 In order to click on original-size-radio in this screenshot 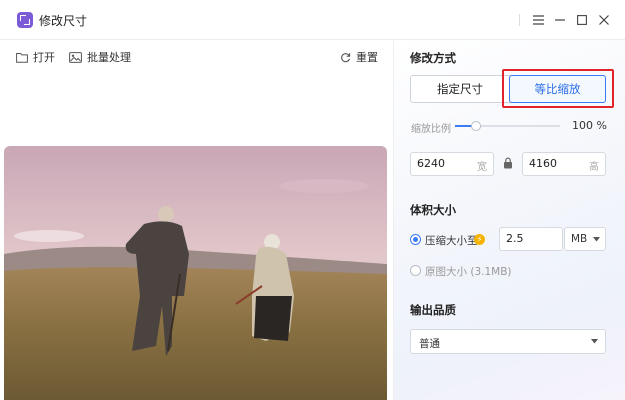, I will do `click(415, 270)`.